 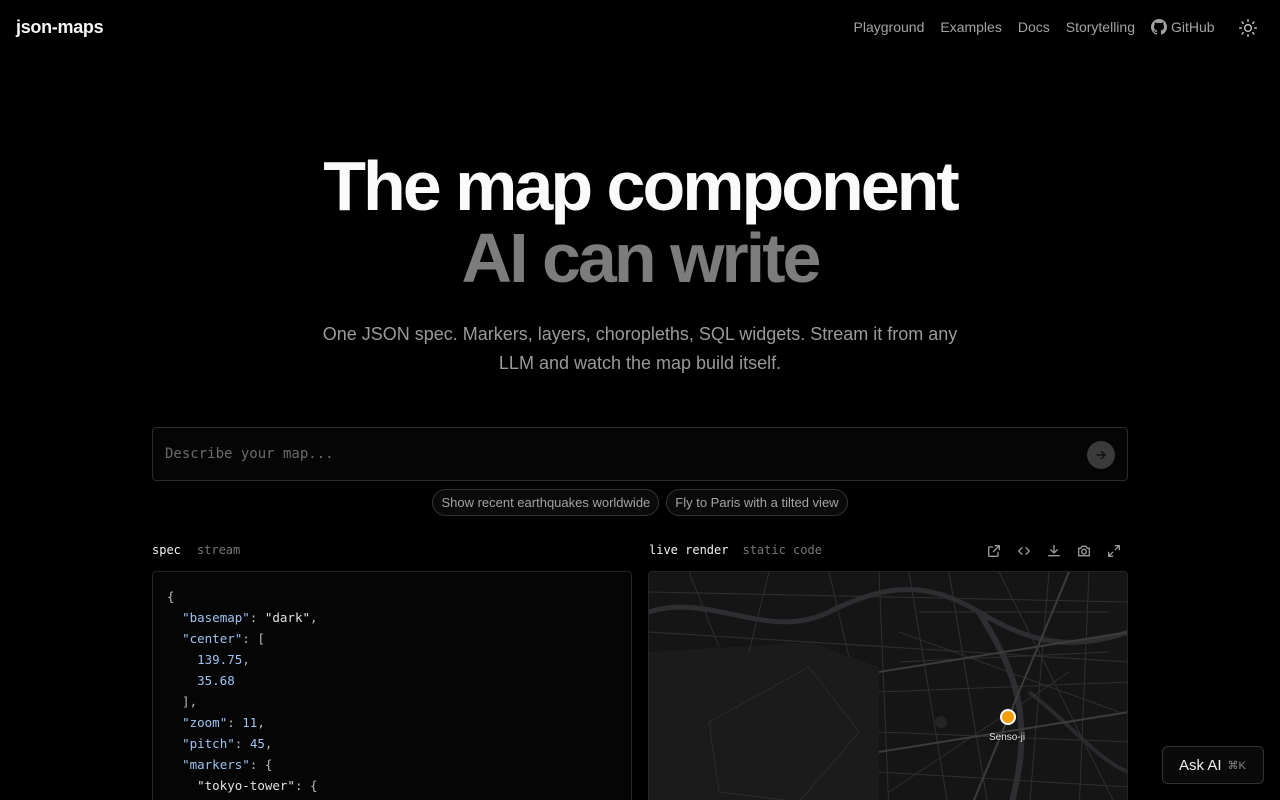 What do you see at coordinates (1159, 27) in the screenshot?
I see `github-icon` at bounding box center [1159, 27].